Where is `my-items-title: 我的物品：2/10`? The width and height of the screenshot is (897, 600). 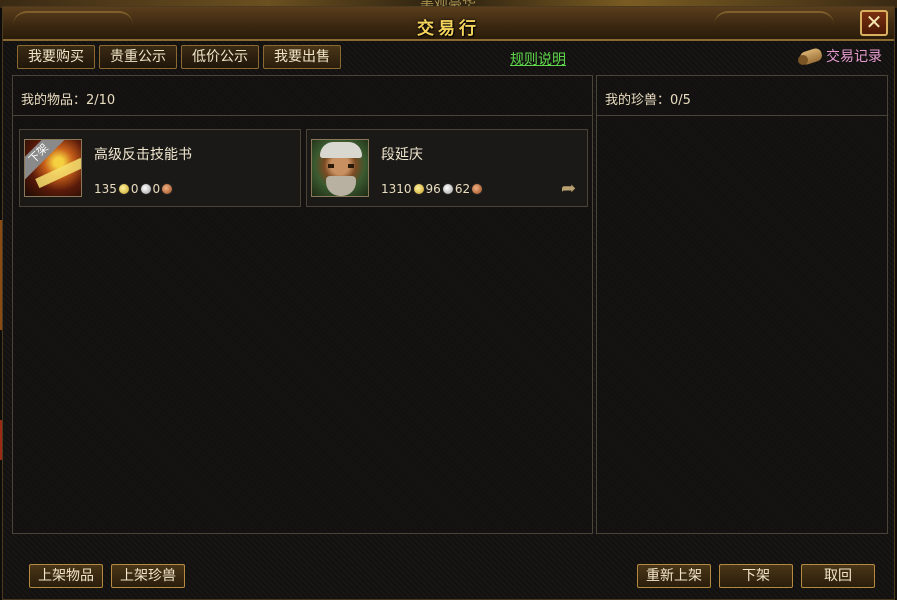 my-items-title: 我的物品：2/10 is located at coordinates (302, 96).